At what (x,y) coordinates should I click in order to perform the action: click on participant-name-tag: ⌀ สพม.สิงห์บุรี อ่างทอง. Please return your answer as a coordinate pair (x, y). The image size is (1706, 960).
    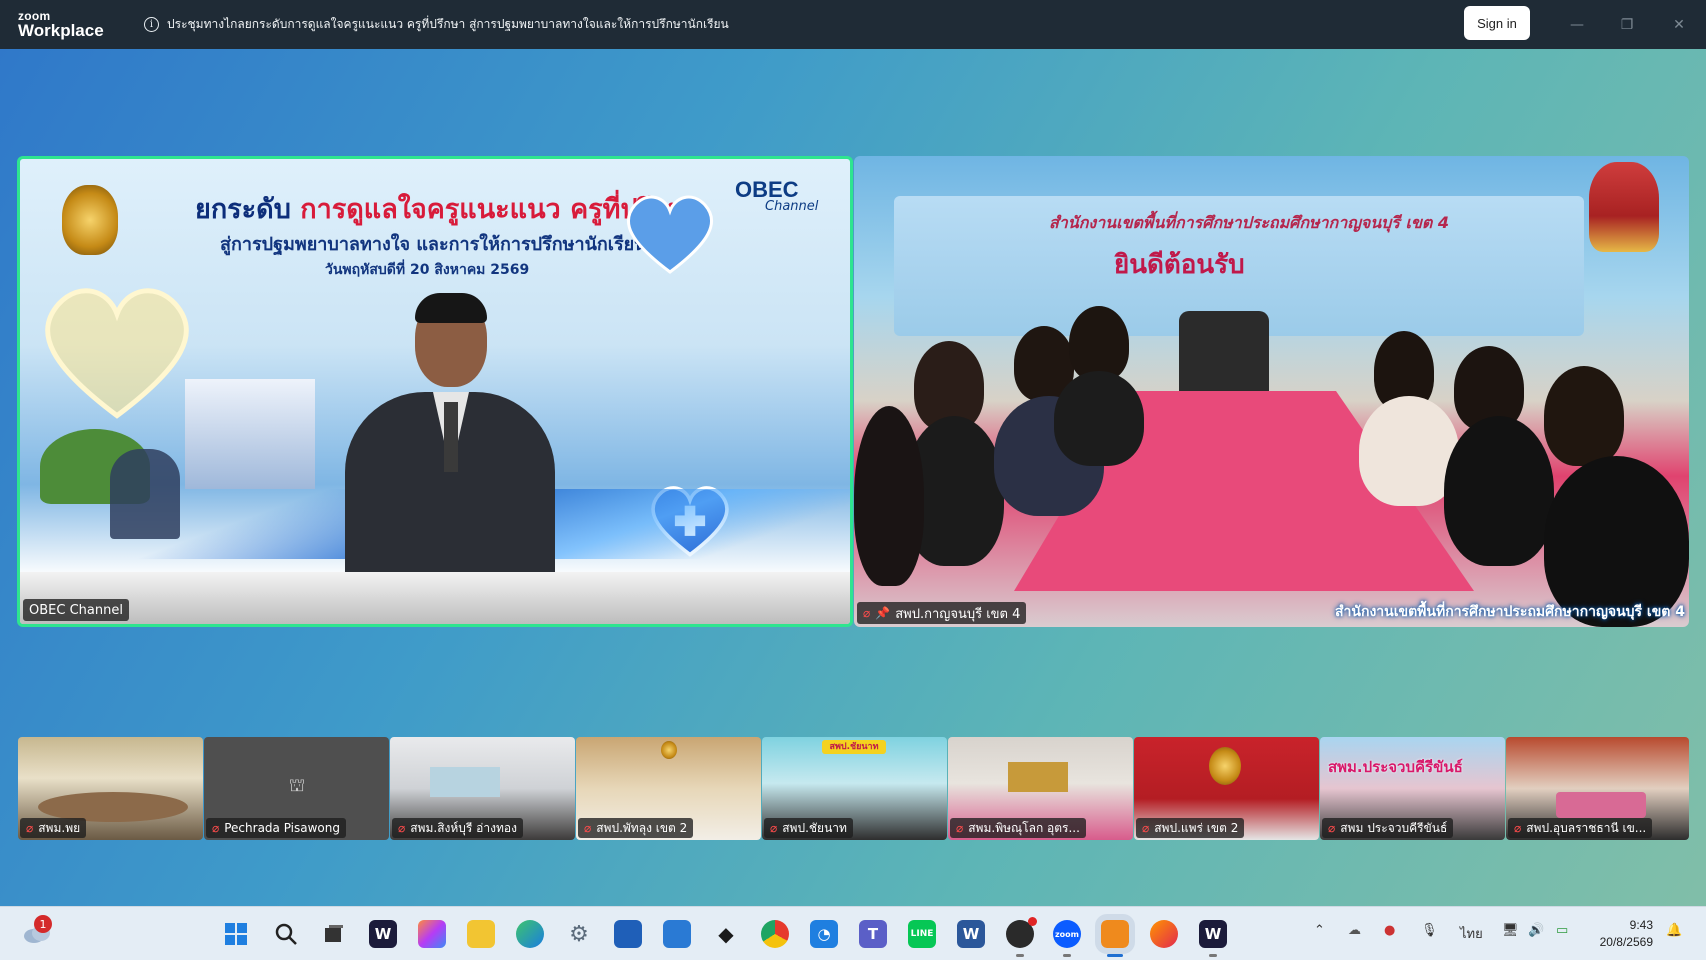
    Looking at the image, I should click on (457, 828).